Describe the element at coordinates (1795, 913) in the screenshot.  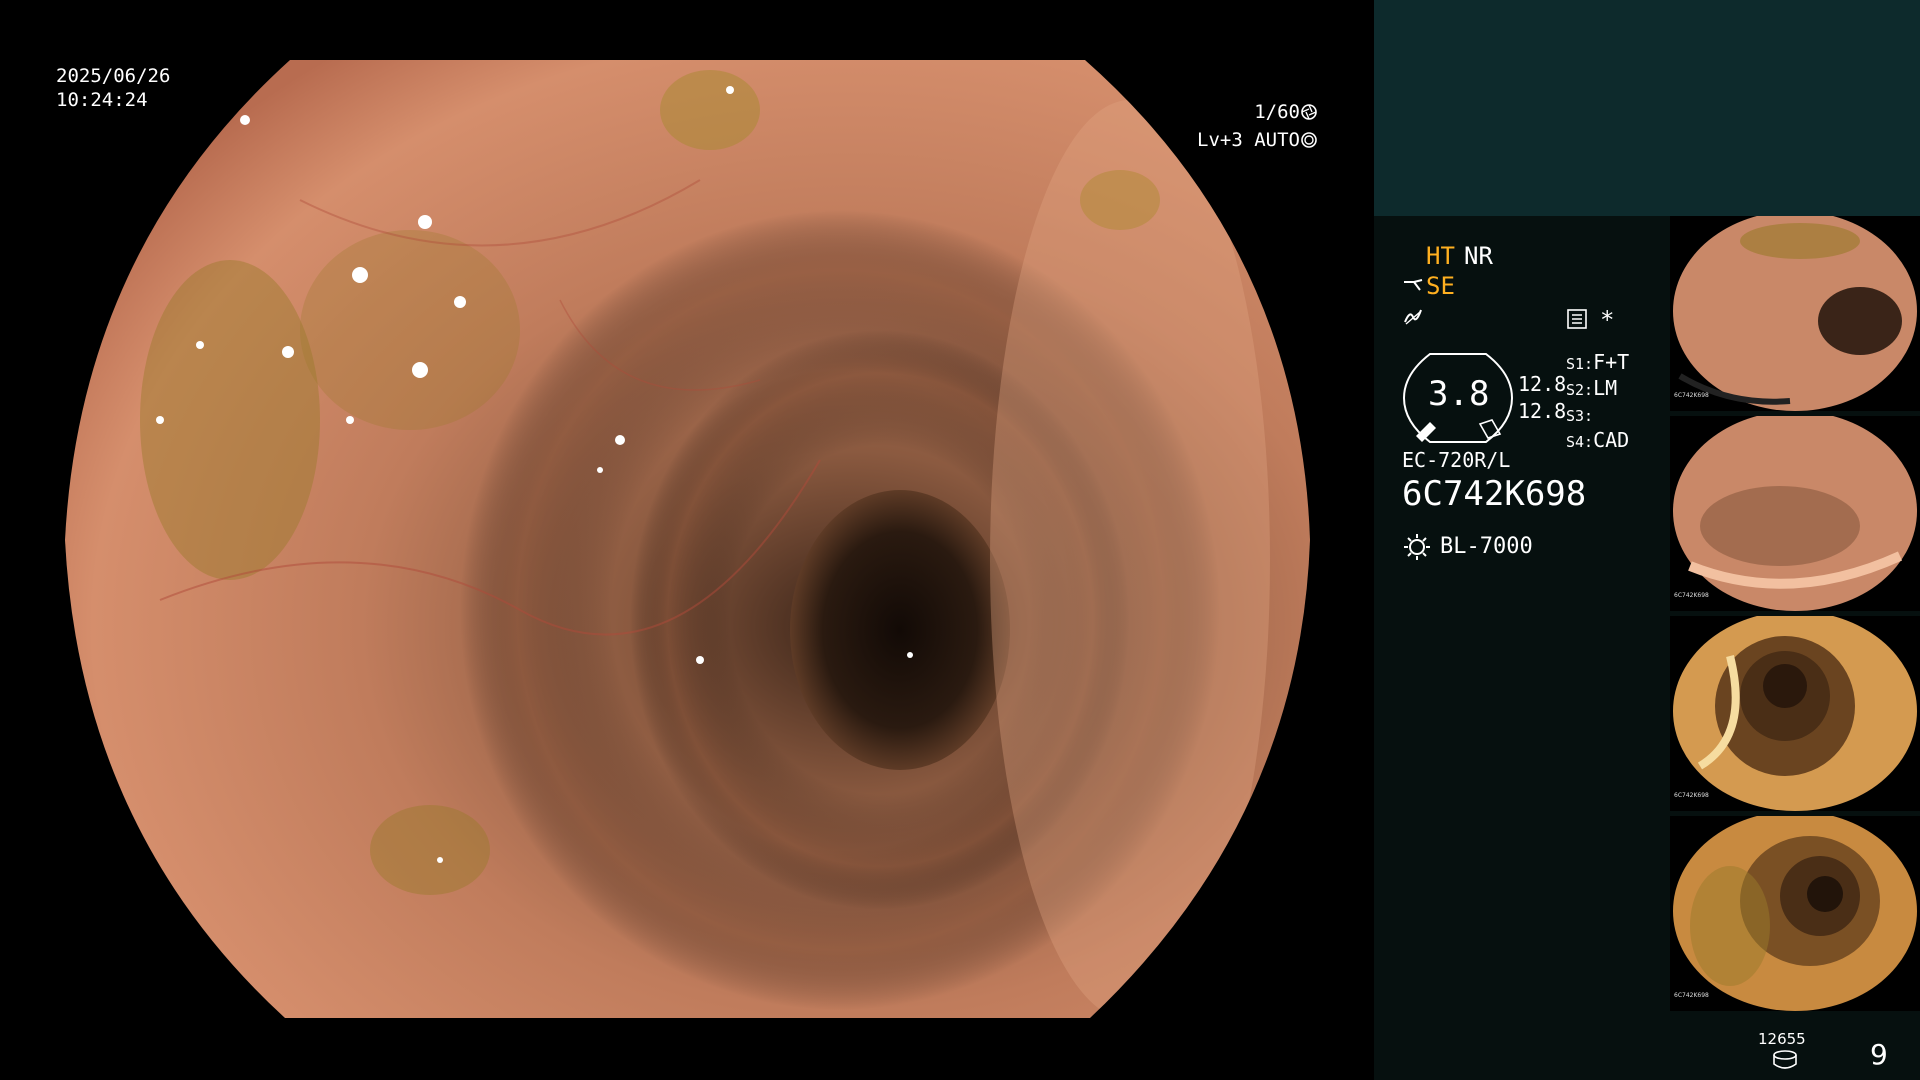
I see `thumbnail-4: 6C742K698` at that location.